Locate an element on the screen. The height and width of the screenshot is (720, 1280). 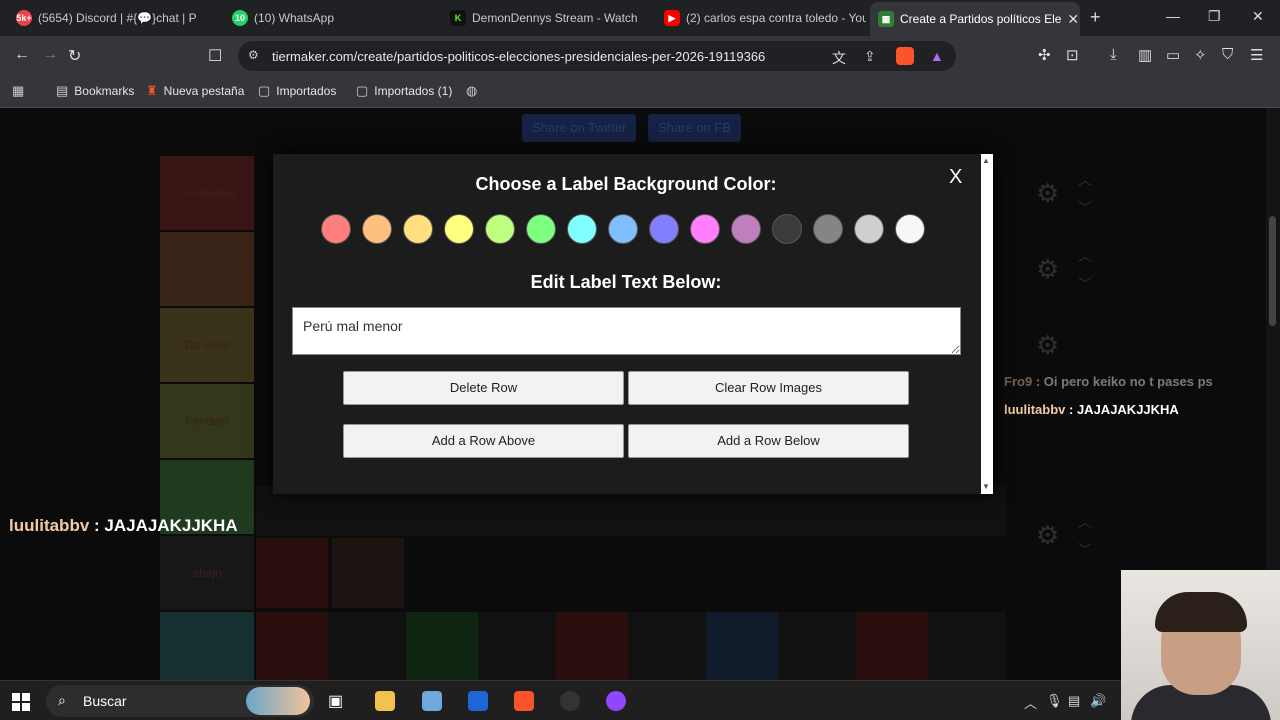
vpn-icon: ⛉ is located at coordinates (1227, 54).